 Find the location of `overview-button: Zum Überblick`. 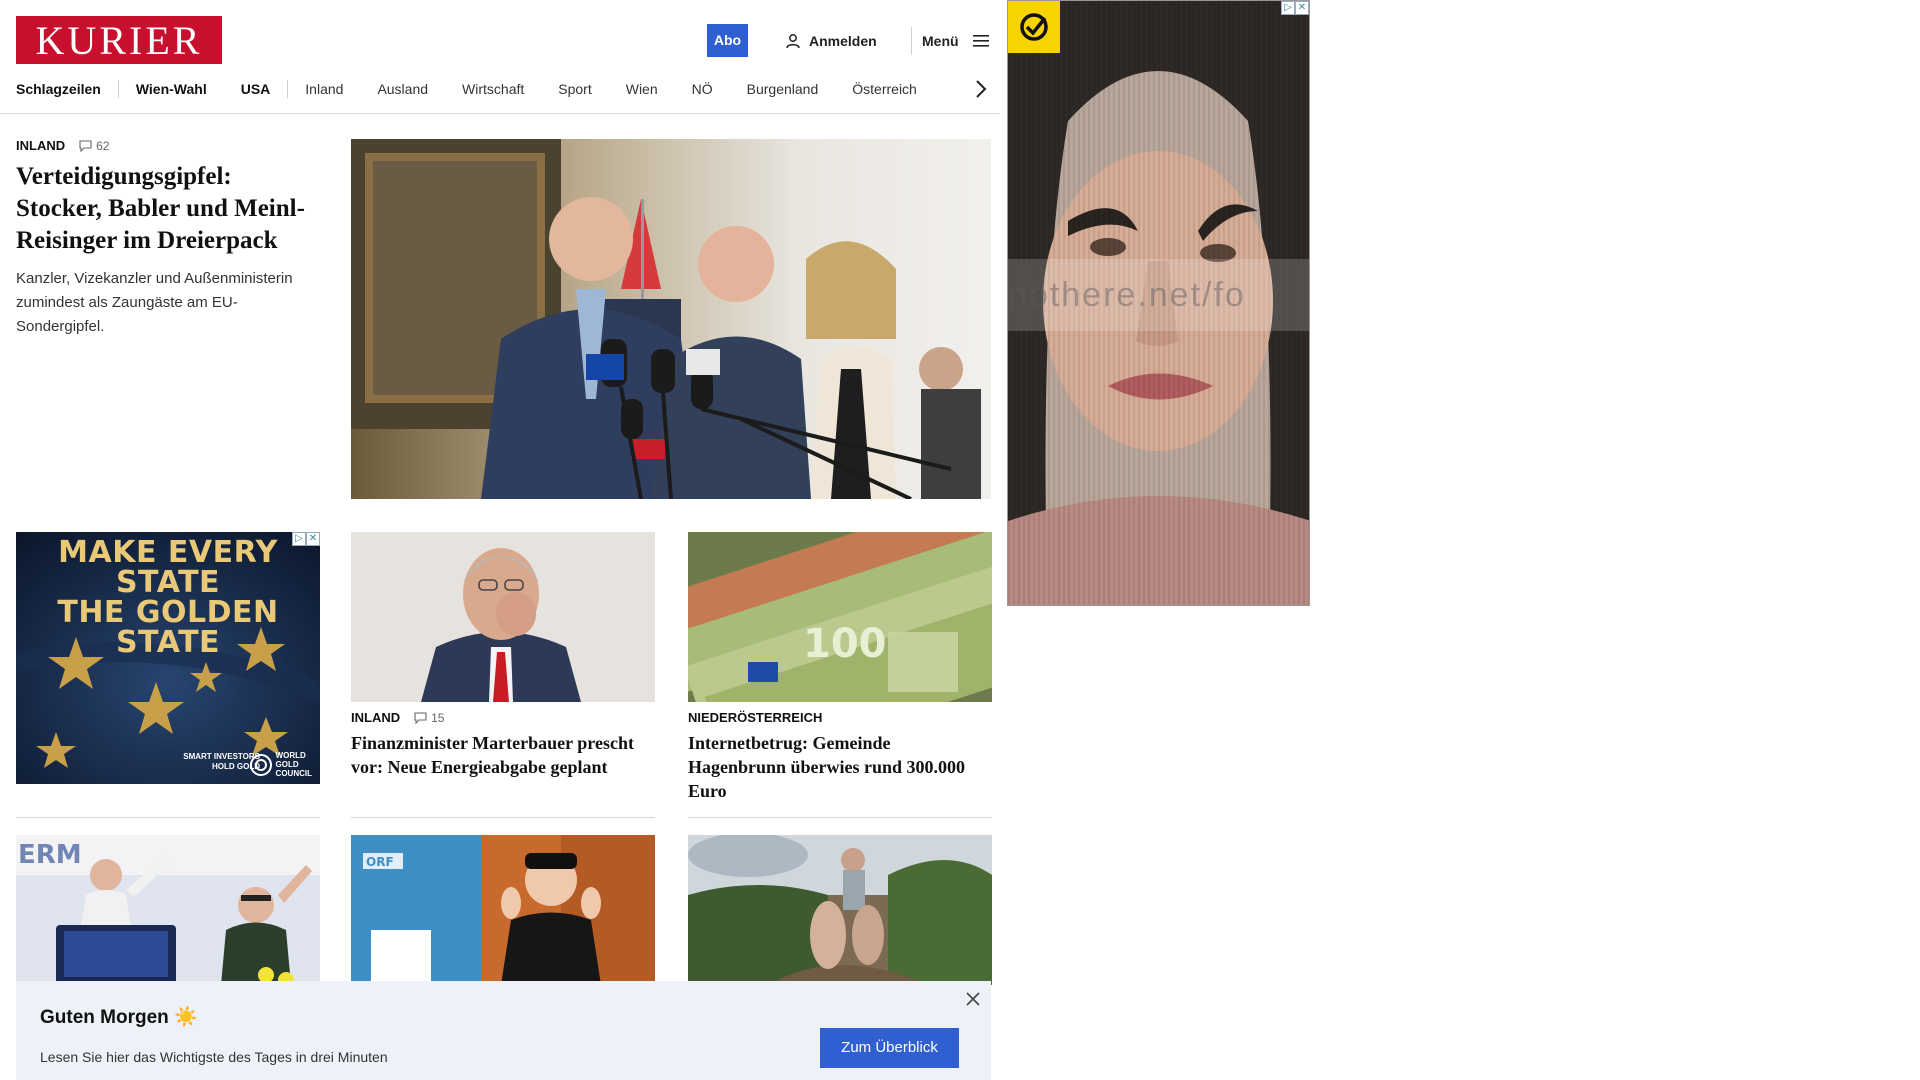

overview-button: Zum Überblick is located at coordinates (889, 1048).